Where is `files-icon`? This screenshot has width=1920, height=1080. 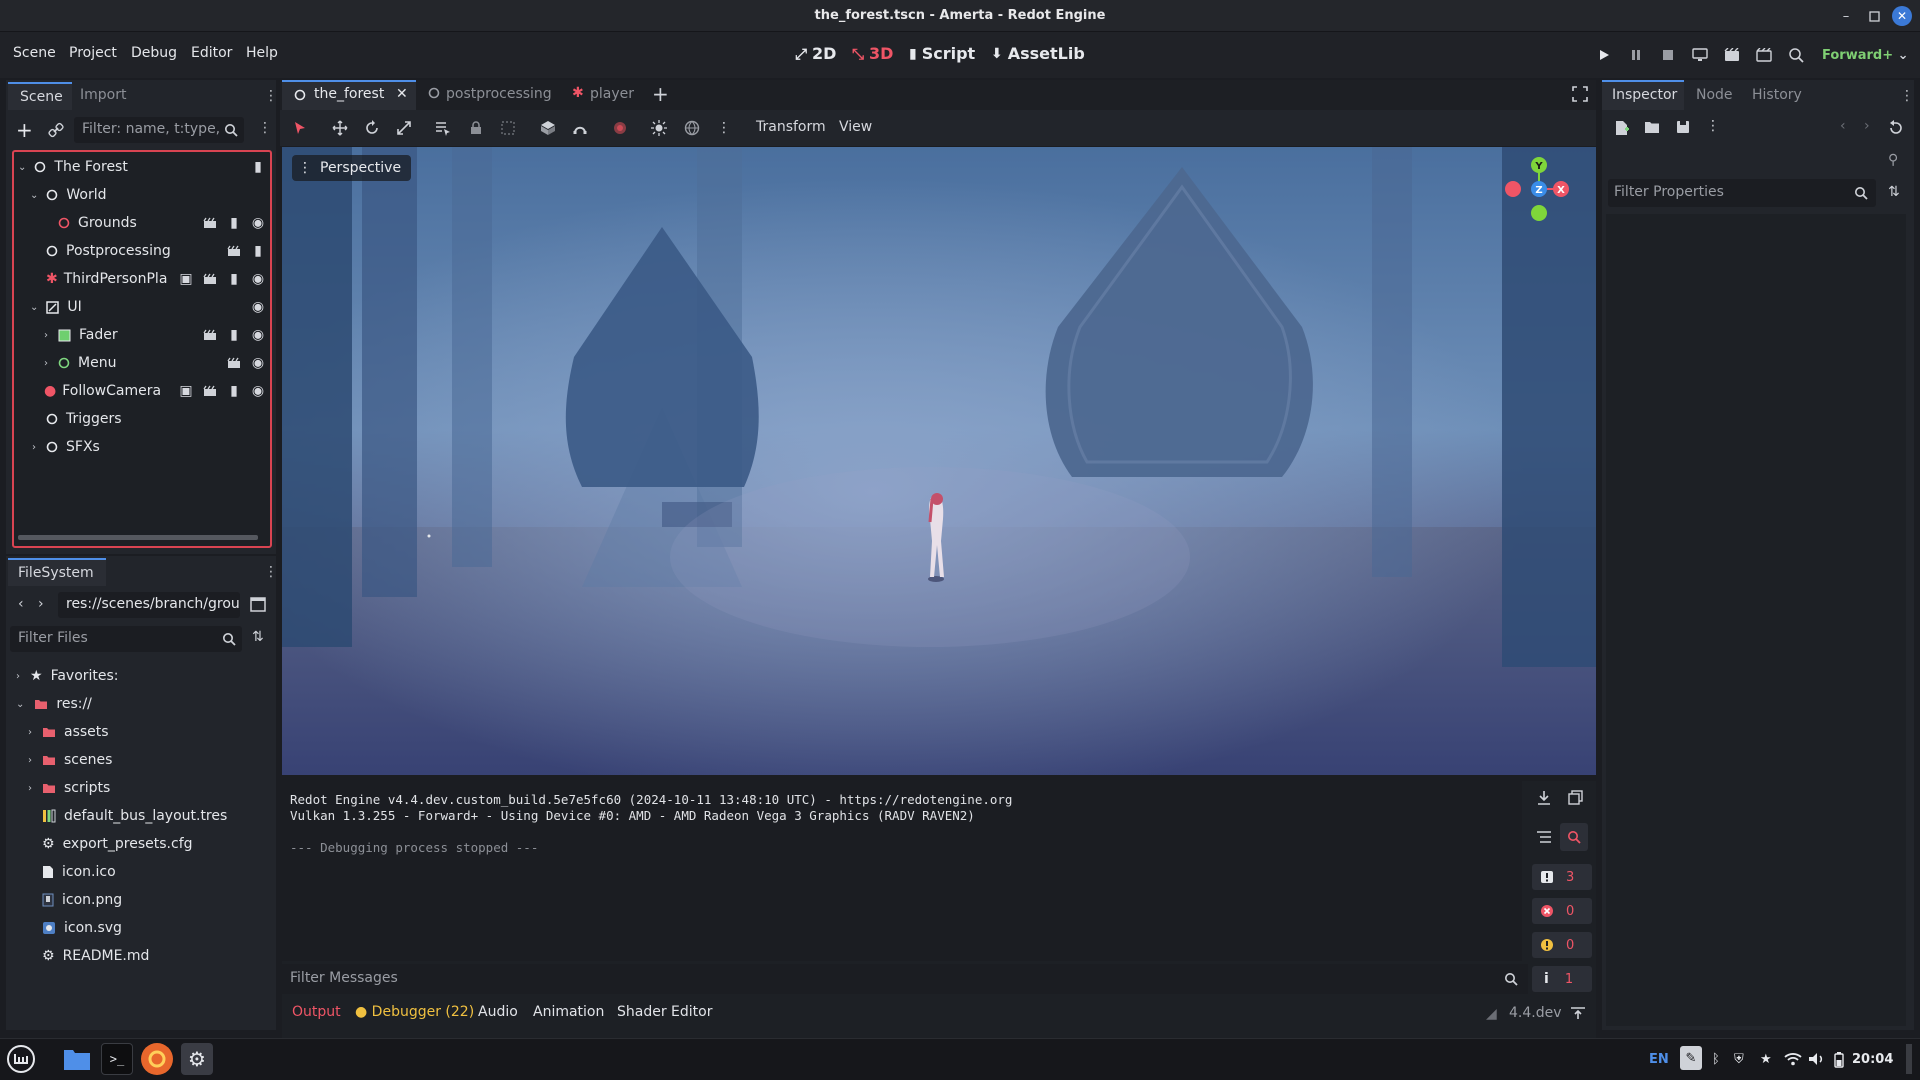 files-icon is located at coordinates (77, 1059).